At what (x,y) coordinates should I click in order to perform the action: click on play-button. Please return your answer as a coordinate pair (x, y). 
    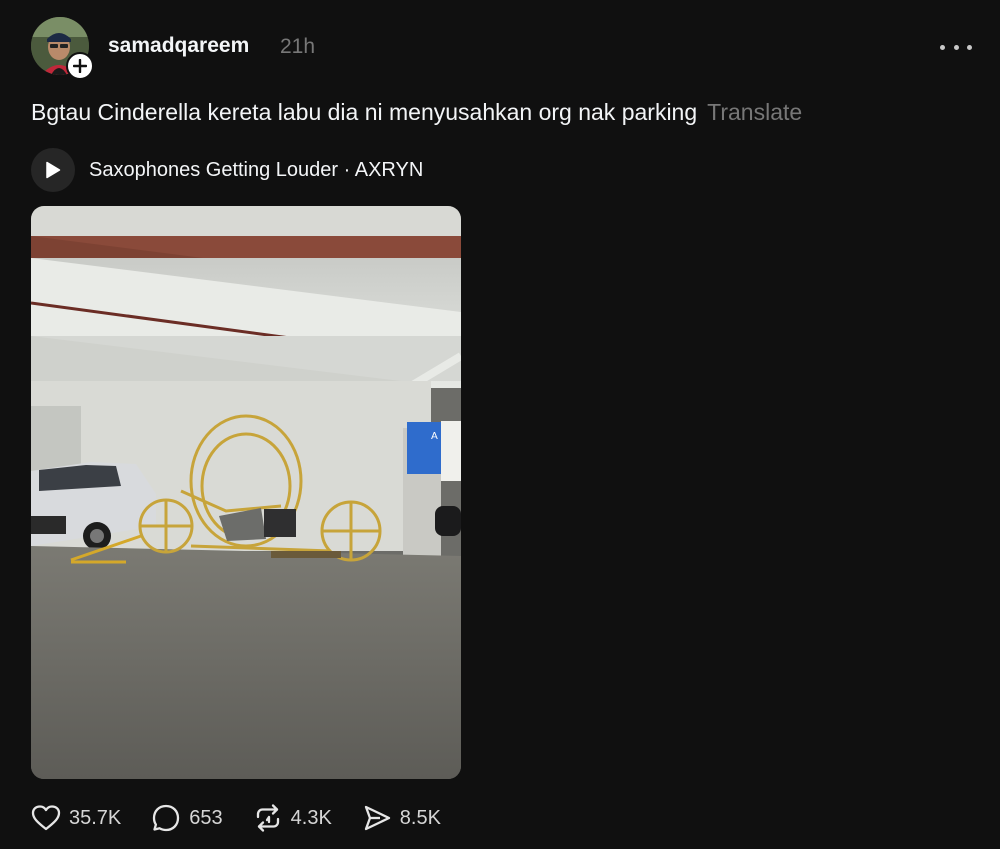
    Looking at the image, I should click on (53, 170).